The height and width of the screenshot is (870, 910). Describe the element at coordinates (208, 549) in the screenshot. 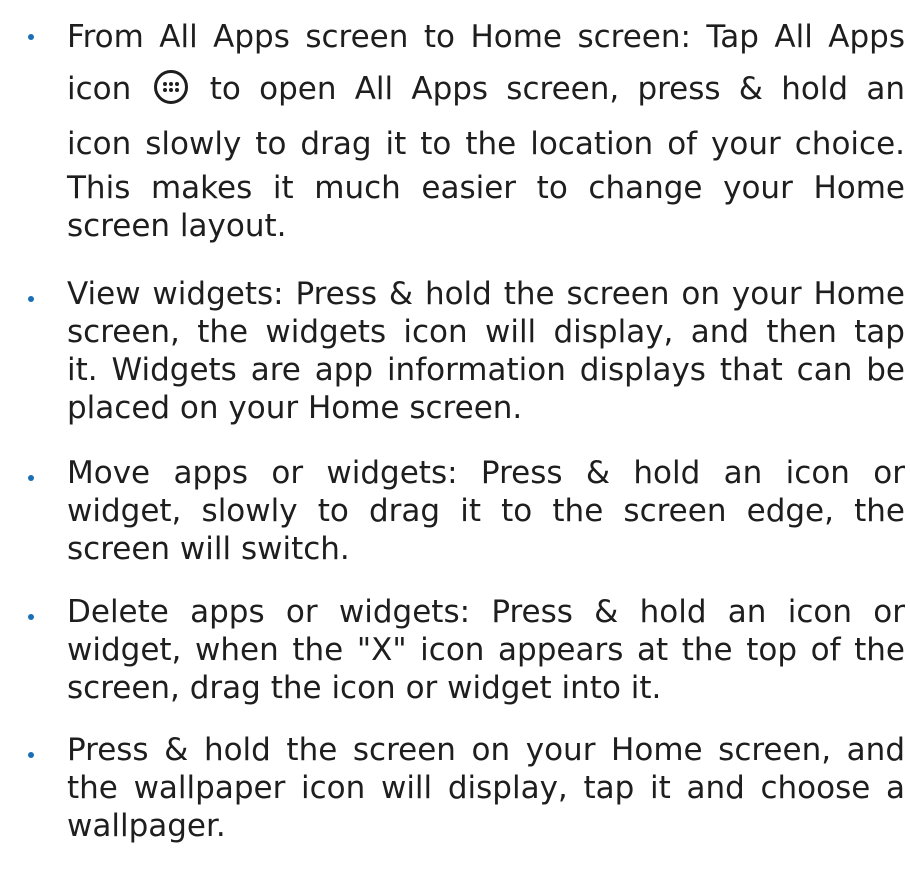

I see `list-item-line: screen will switch.` at that location.